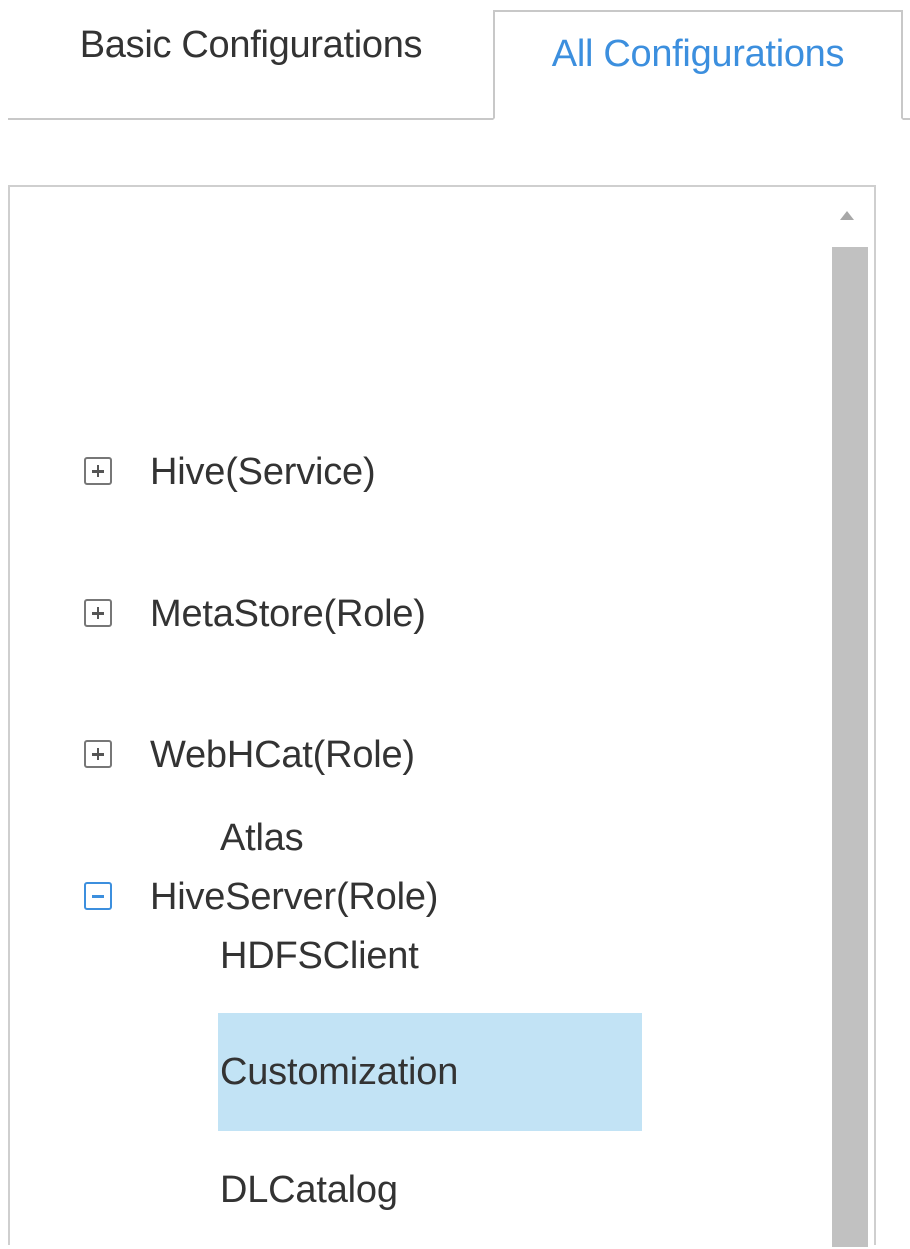 This screenshot has height=1249, width=910. What do you see at coordinates (262, 837) in the screenshot?
I see `tree-child-label: Atlas` at bounding box center [262, 837].